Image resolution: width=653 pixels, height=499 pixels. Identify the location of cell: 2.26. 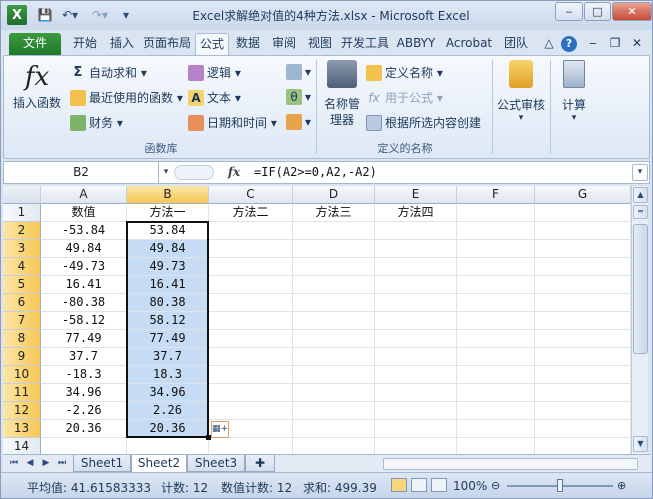
(168, 411).